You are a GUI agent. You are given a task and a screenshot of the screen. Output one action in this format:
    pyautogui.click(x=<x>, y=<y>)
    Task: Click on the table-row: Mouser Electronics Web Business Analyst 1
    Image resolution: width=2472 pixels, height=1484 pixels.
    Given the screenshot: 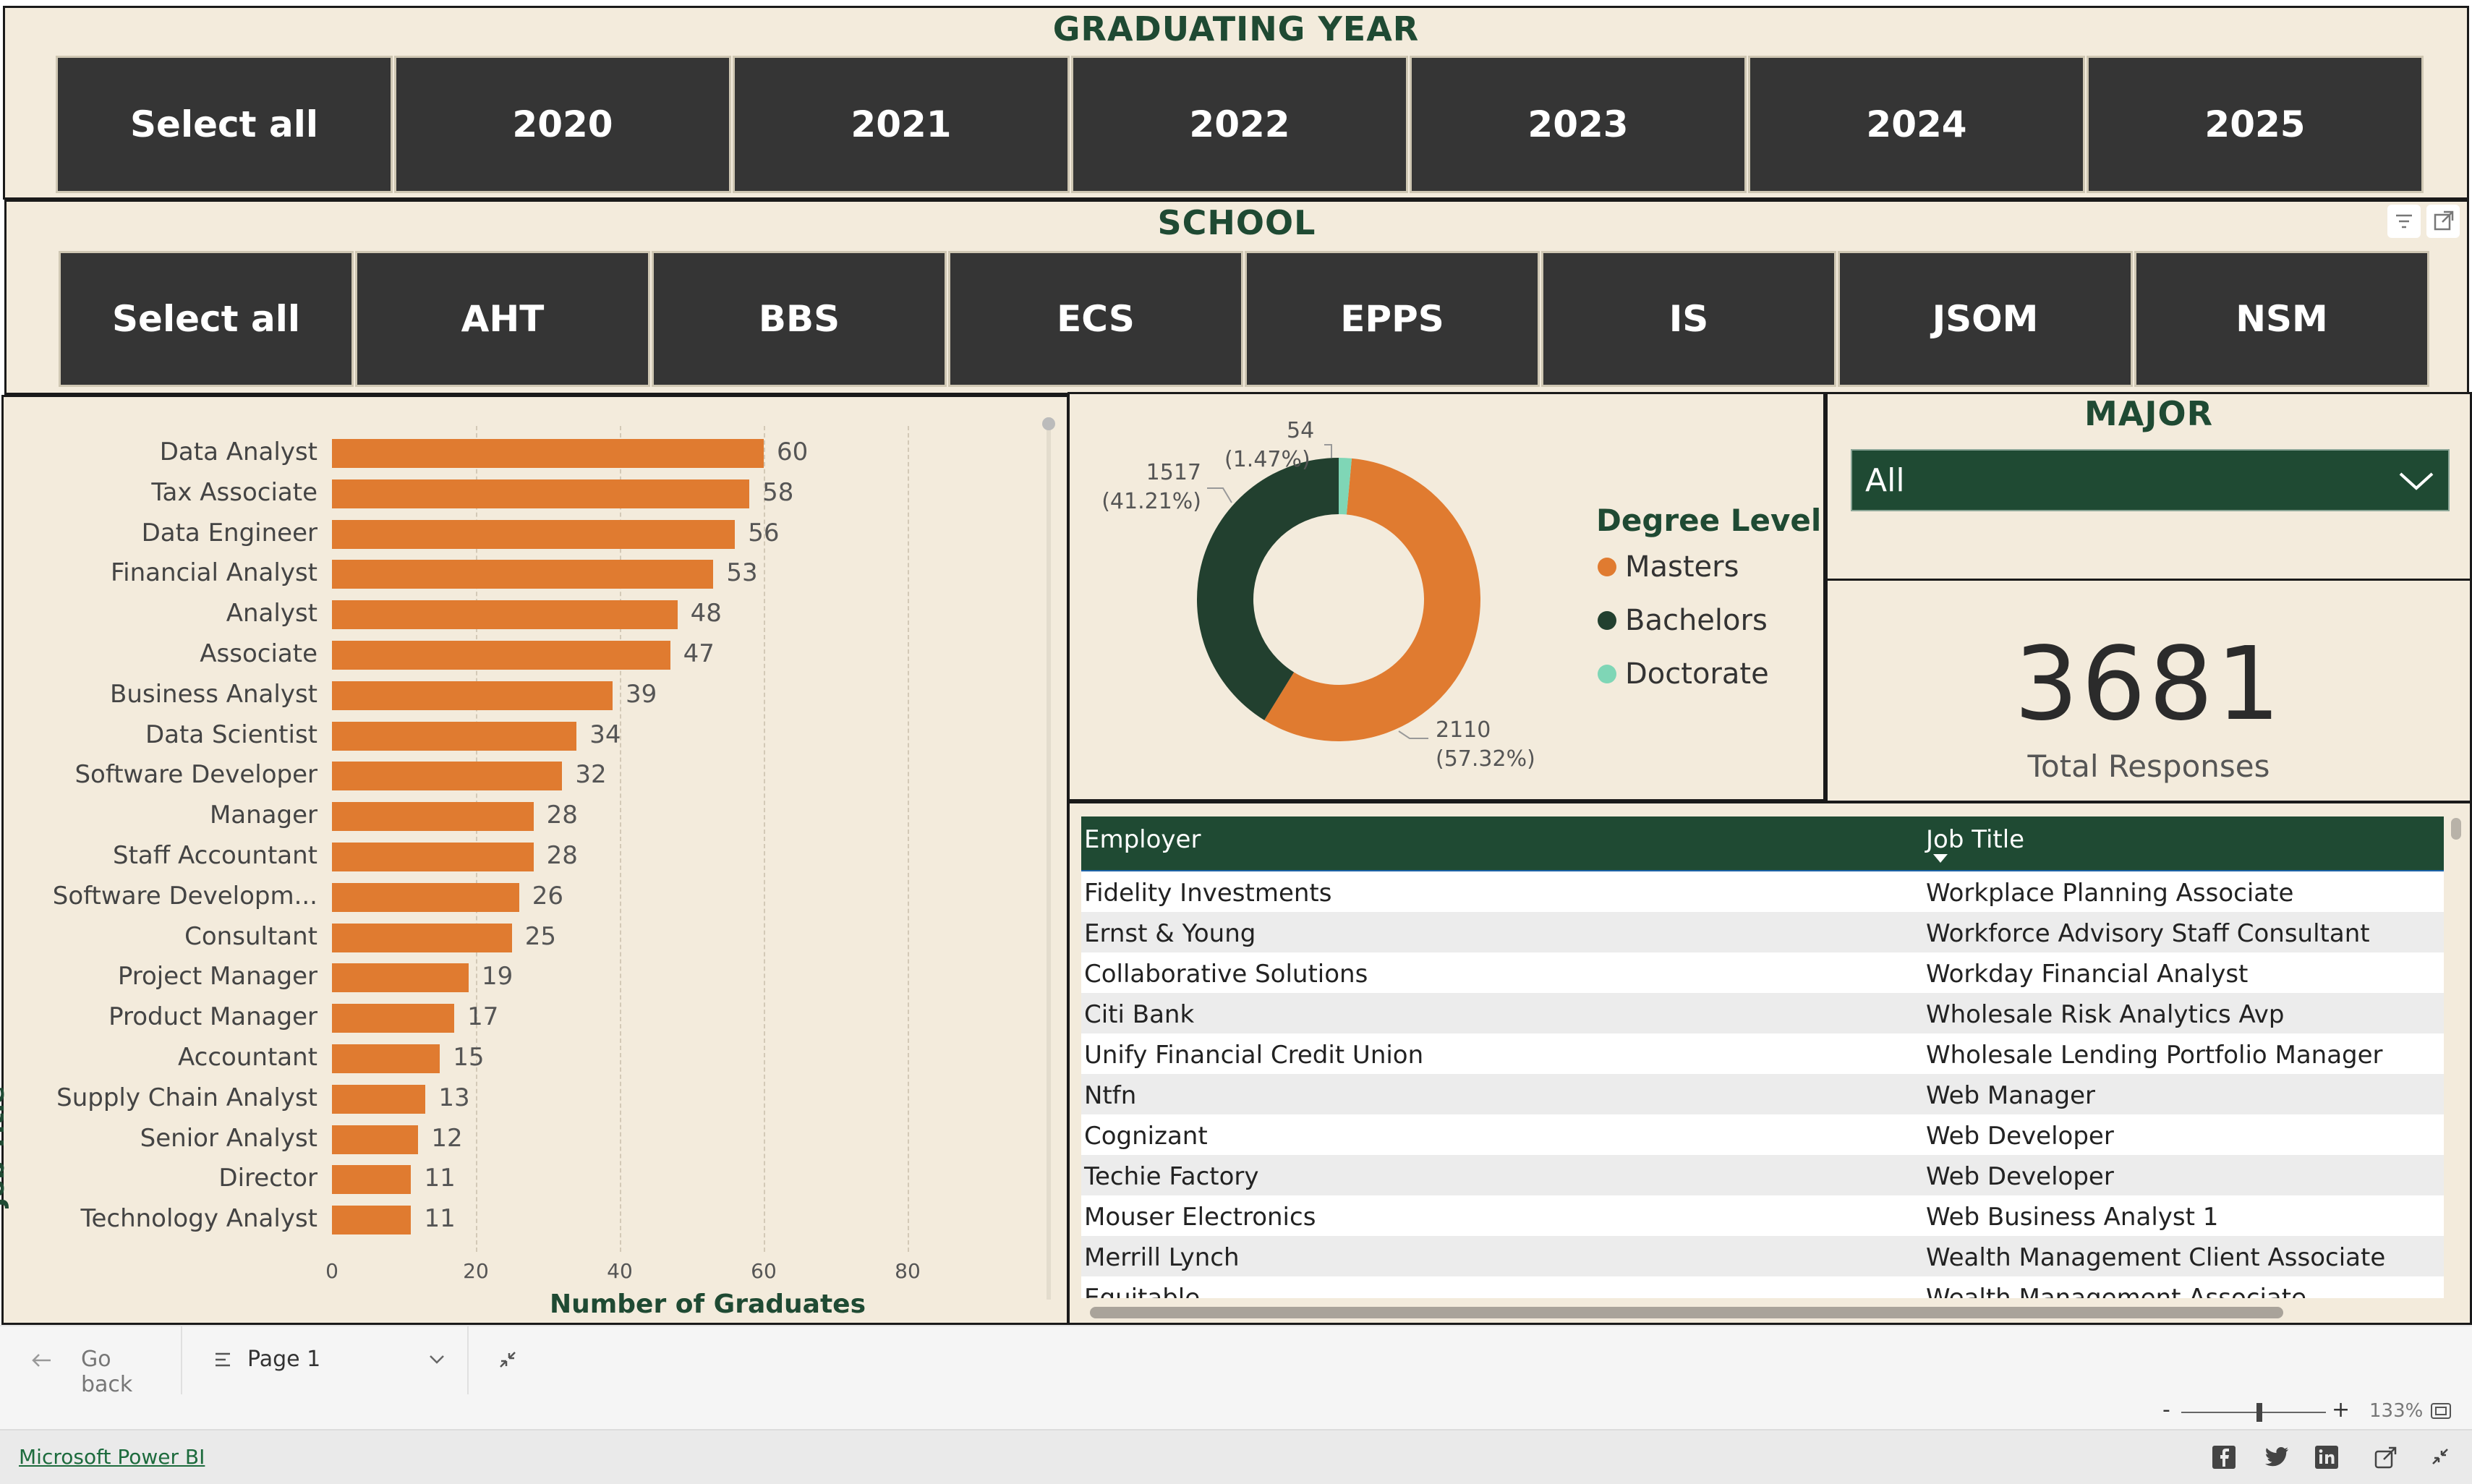 What is the action you would take?
    pyautogui.click(x=1762, y=1216)
    